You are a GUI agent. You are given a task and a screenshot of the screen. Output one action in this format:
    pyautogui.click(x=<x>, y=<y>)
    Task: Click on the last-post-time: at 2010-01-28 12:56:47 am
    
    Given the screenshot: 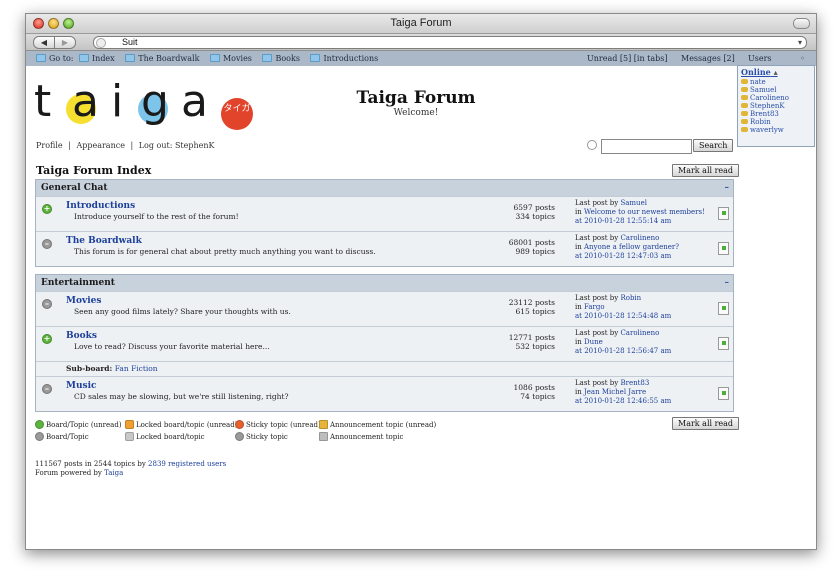 What is the action you would take?
    pyautogui.click(x=623, y=351)
    